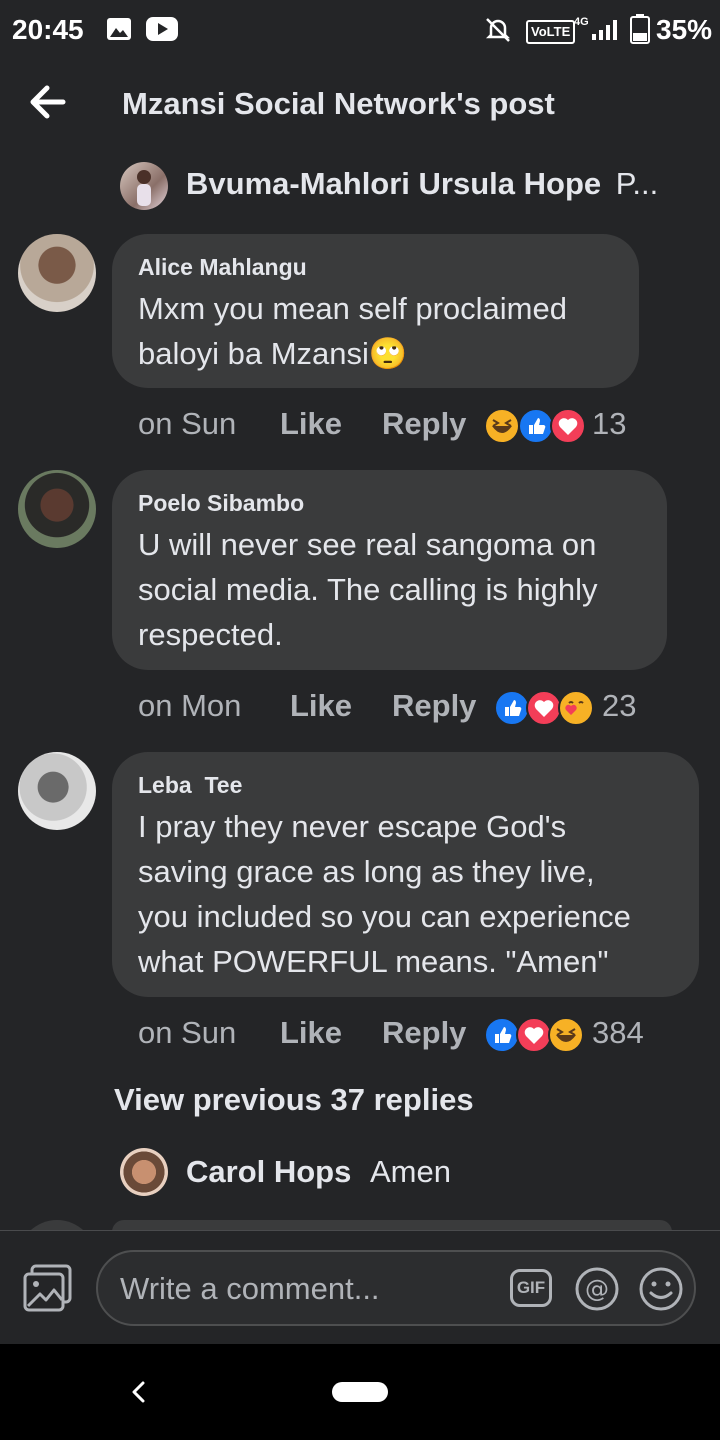 The width and height of the screenshot is (720, 1440). What do you see at coordinates (352, 826) in the screenshot?
I see `comment-text-line: I pray they never escape God's` at bounding box center [352, 826].